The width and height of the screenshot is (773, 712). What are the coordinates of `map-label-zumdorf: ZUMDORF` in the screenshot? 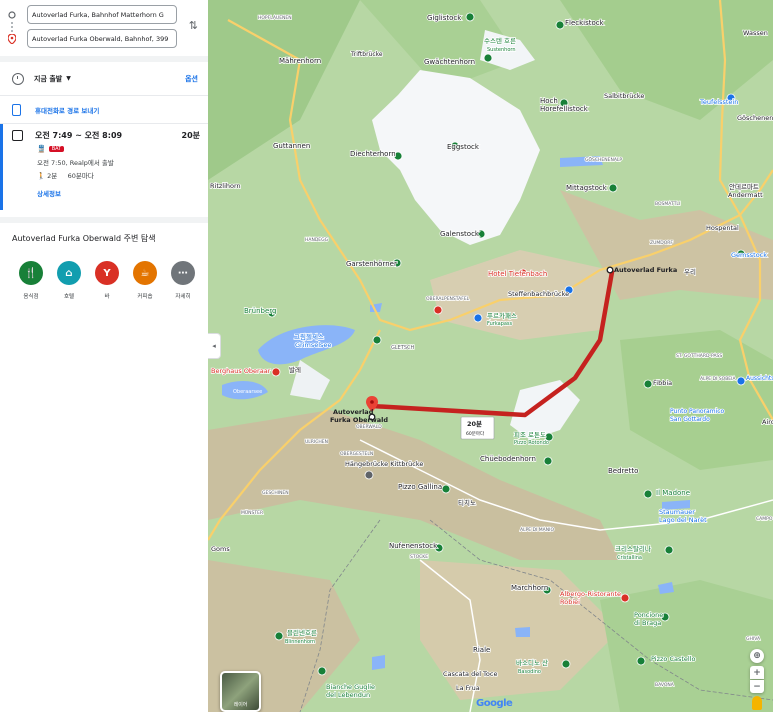 It's located at (661, 243).